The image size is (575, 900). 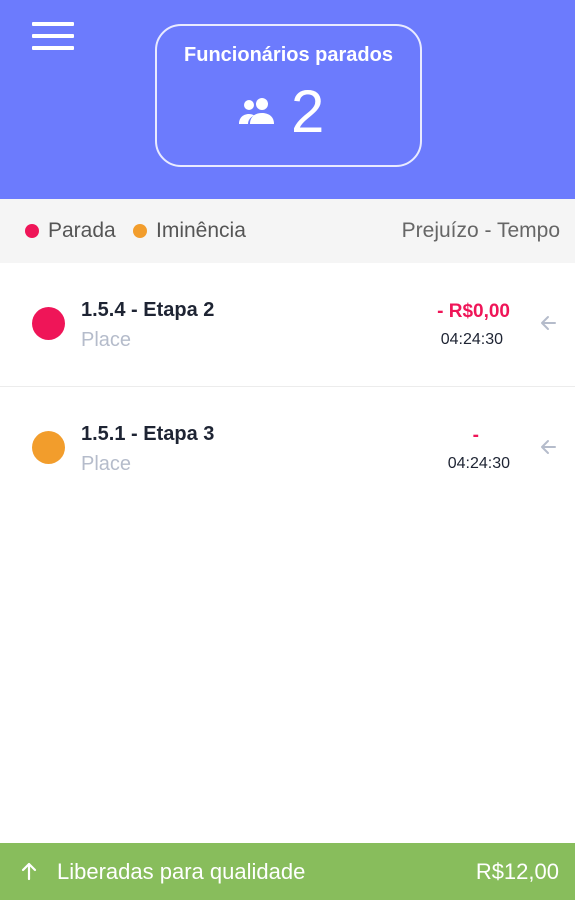 I want to click on people-icon, so click(x=256, y=111).